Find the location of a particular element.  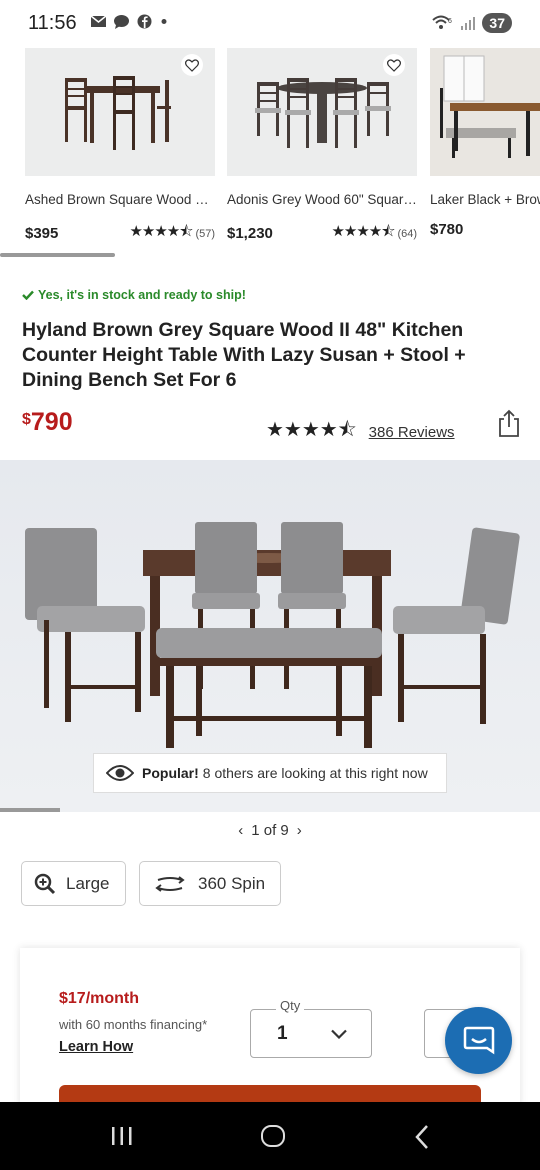

carousel-scroll-indicator is located at coordinates (57, 255).